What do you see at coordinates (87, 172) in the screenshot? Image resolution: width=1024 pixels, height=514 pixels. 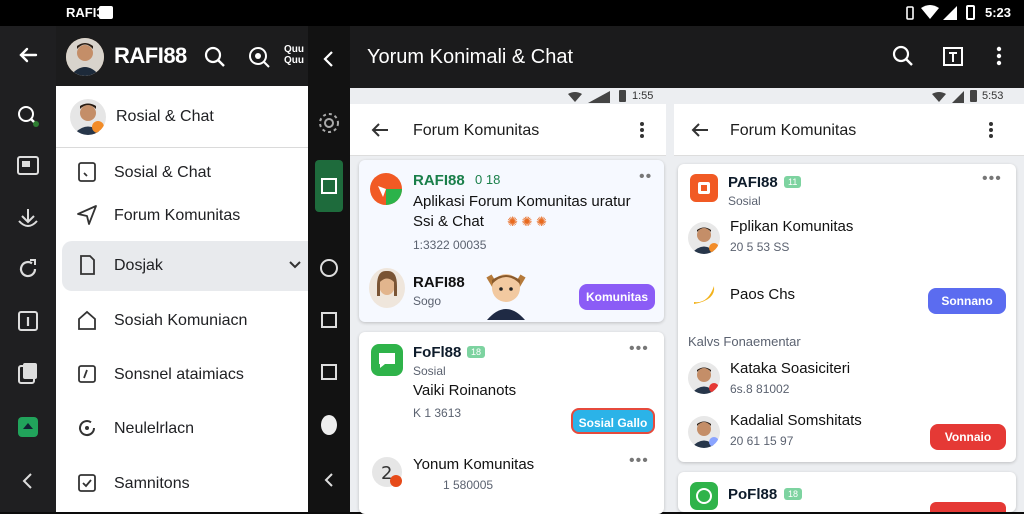 I see `note-icon` at bounding box center [87, 172].